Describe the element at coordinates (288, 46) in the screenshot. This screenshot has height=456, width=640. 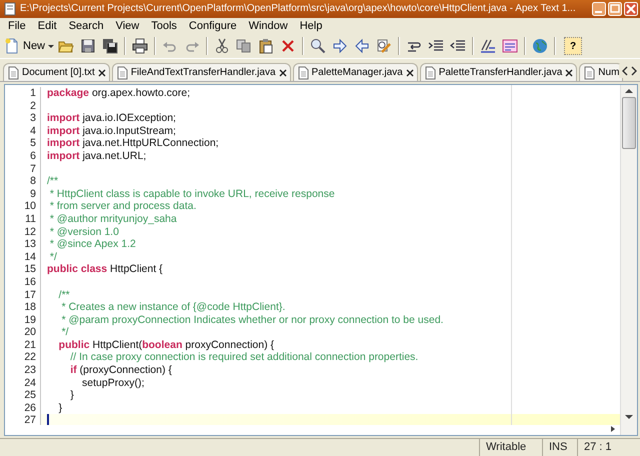
I see `delete-icon` at that location.